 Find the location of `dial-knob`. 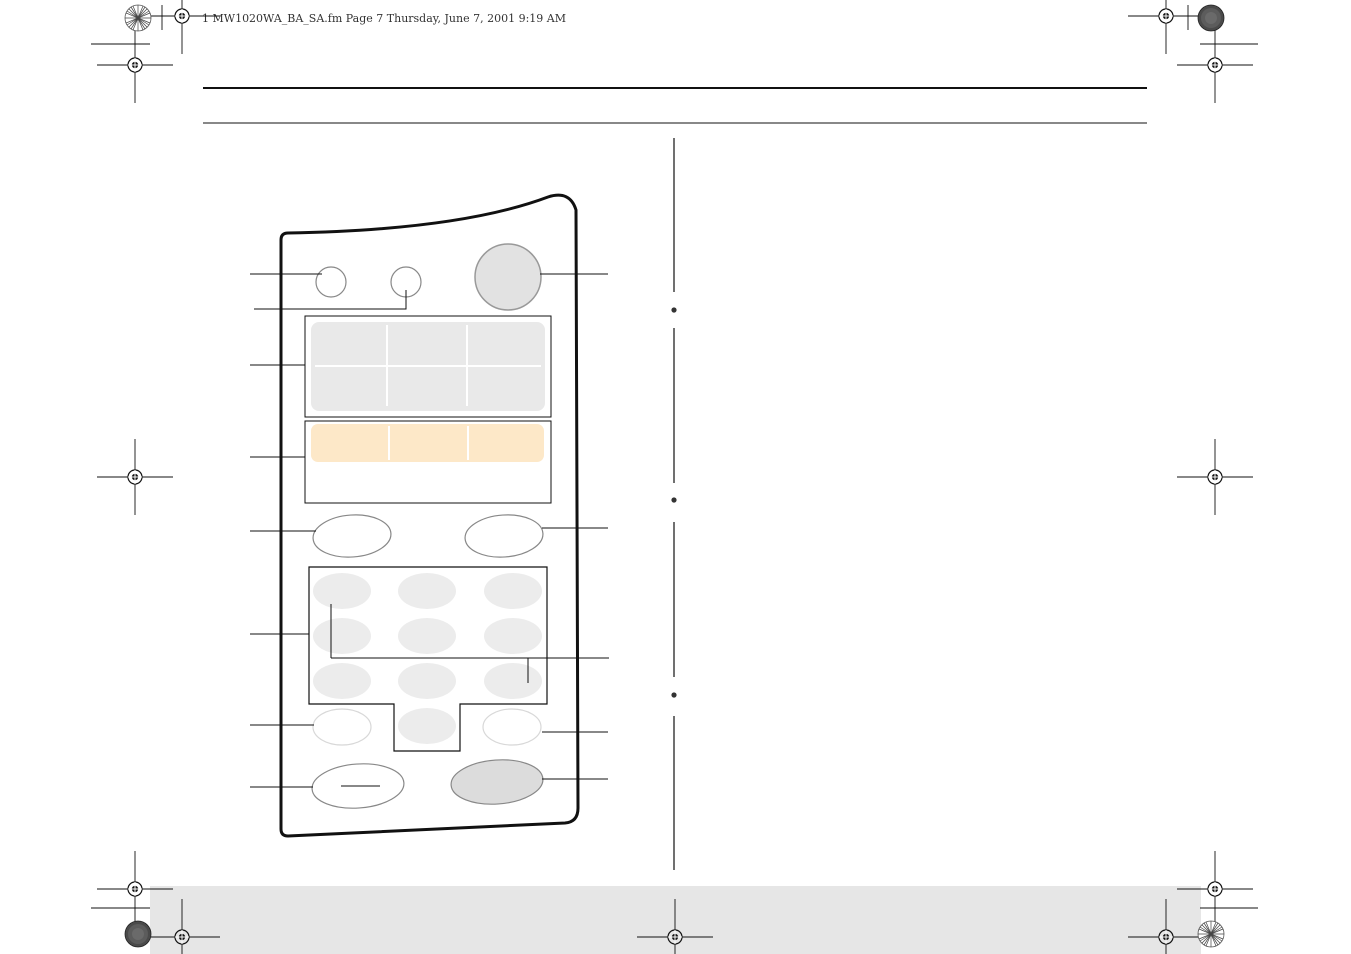

dial-knob is located at coordinates (508, 277).